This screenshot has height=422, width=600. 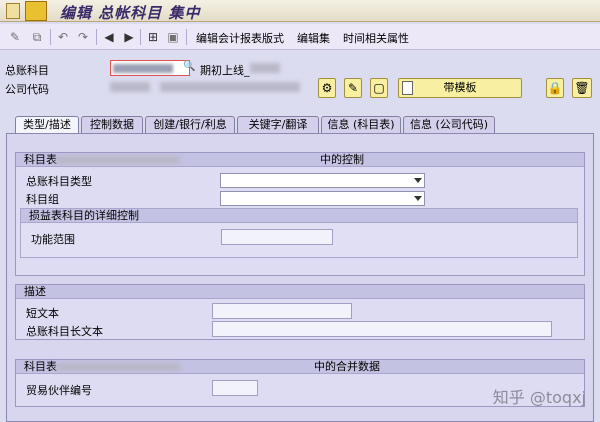 I want to click on previous-icon: ◀, so click(x=109, y=37).